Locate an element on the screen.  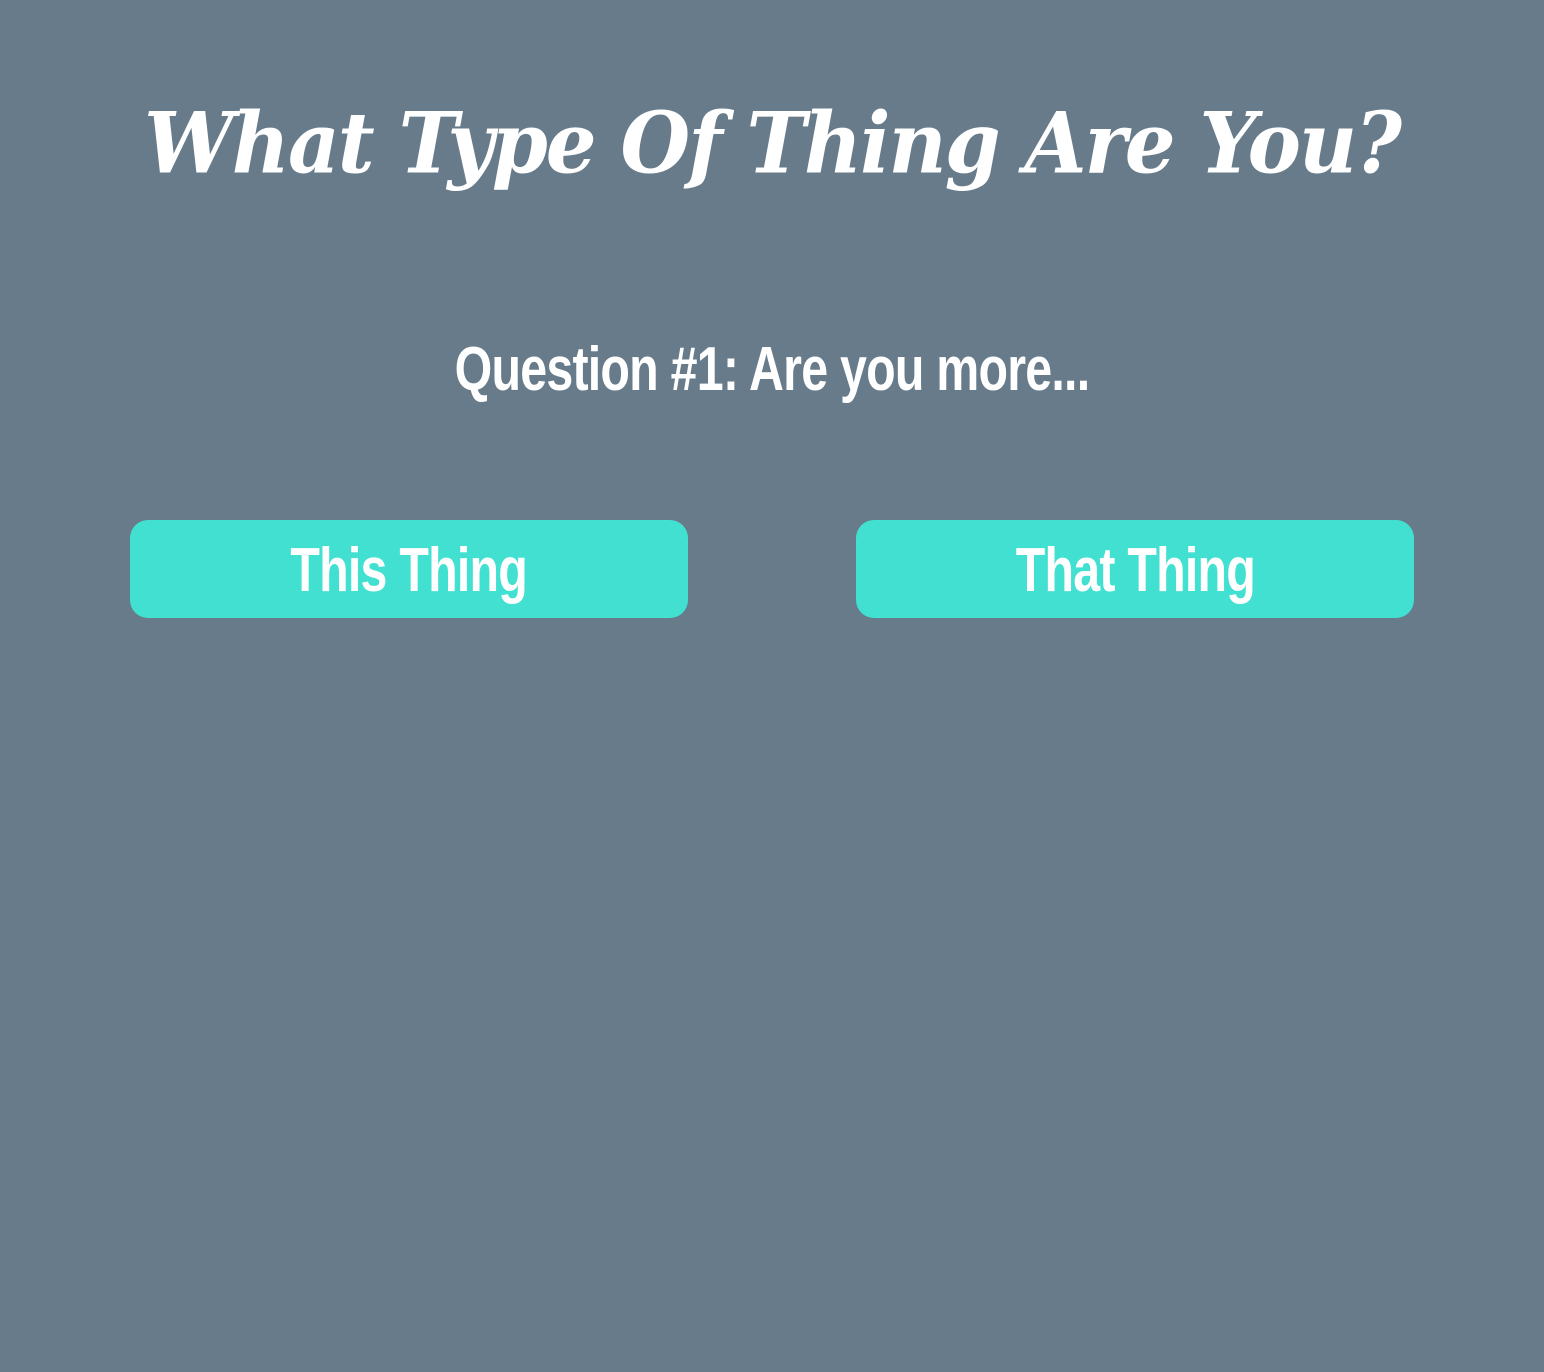
answer-label: This Thing is located at coordinates (409, 570).